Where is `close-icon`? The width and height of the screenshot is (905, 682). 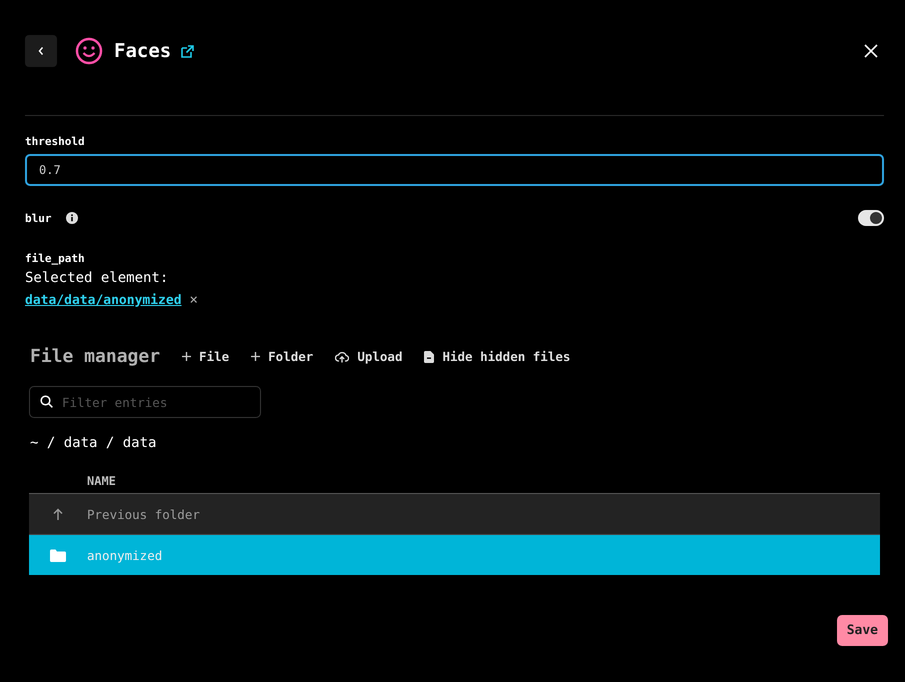 close-icon is located at coordinates (871, 51).